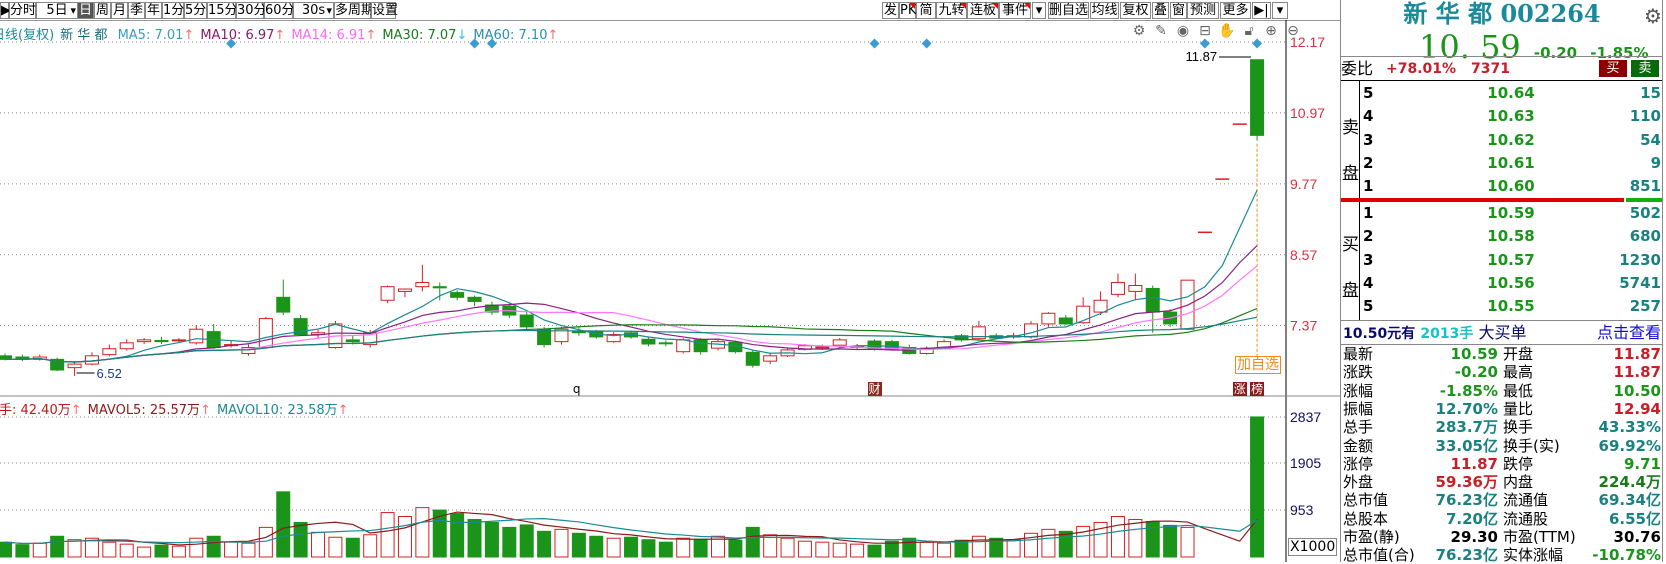  Describe the element at coordinates (1502, 500) in the screenshot. I see `stat-row: 总市值 76.23亿 流通值 69.34亿` at that location.